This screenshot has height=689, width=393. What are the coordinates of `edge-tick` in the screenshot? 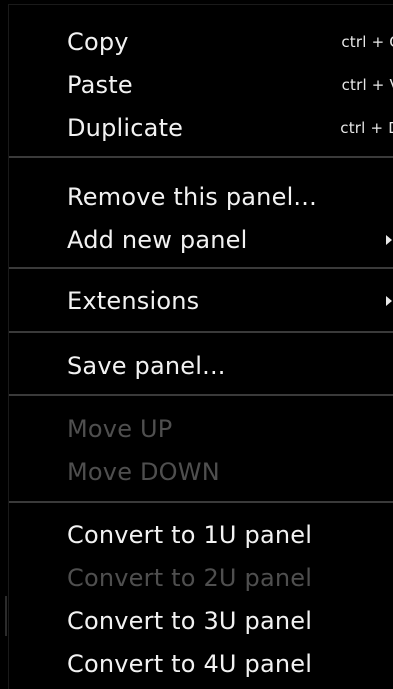 It's located at (6, 616).